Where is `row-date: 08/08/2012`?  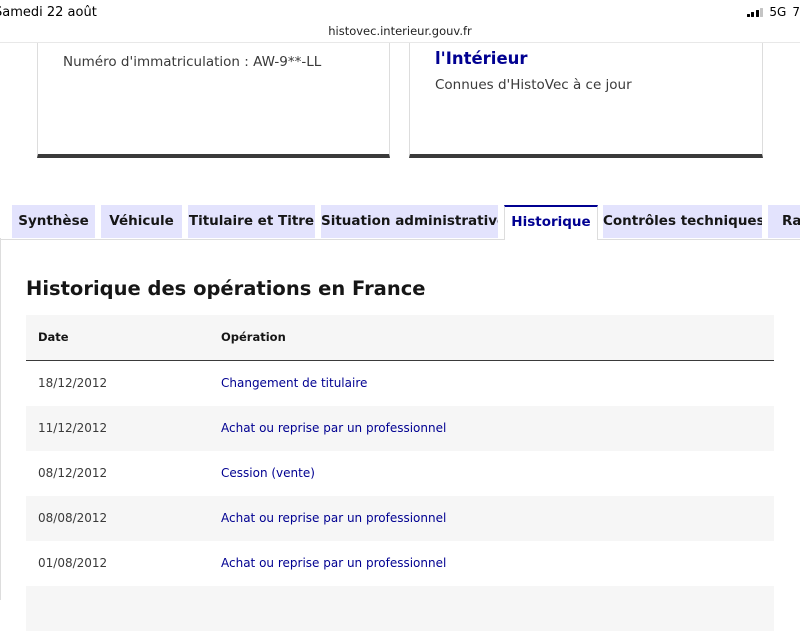 row-date: 08/08/2012 is located at coordinates (73, 518).